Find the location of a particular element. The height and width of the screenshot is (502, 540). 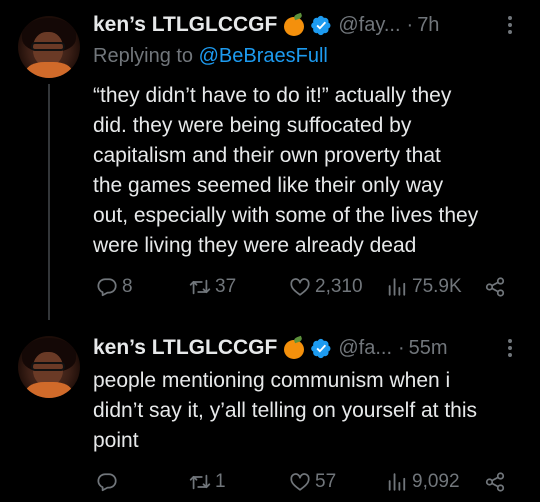

like-button: 57 is located at coordinates (312, 482).